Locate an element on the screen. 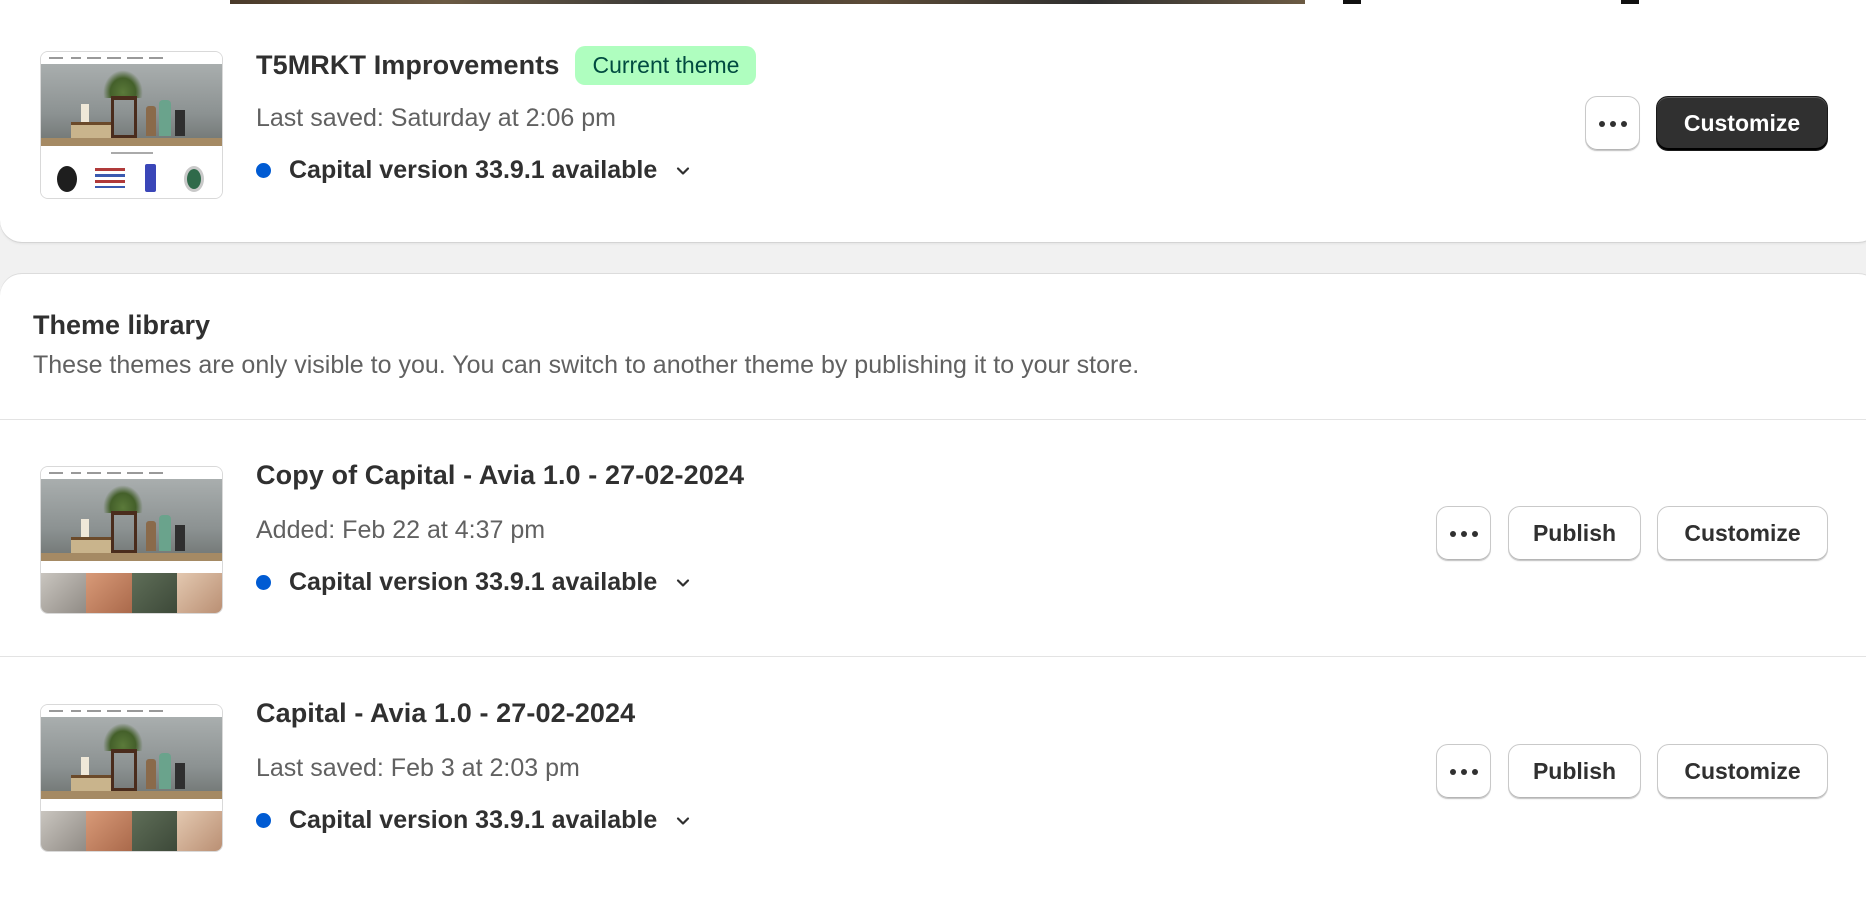 This screenshot has height=914, width=1866. theme-added-date: Added: Feb 22 at 4:37 pm is located at coordinates (401, 530).